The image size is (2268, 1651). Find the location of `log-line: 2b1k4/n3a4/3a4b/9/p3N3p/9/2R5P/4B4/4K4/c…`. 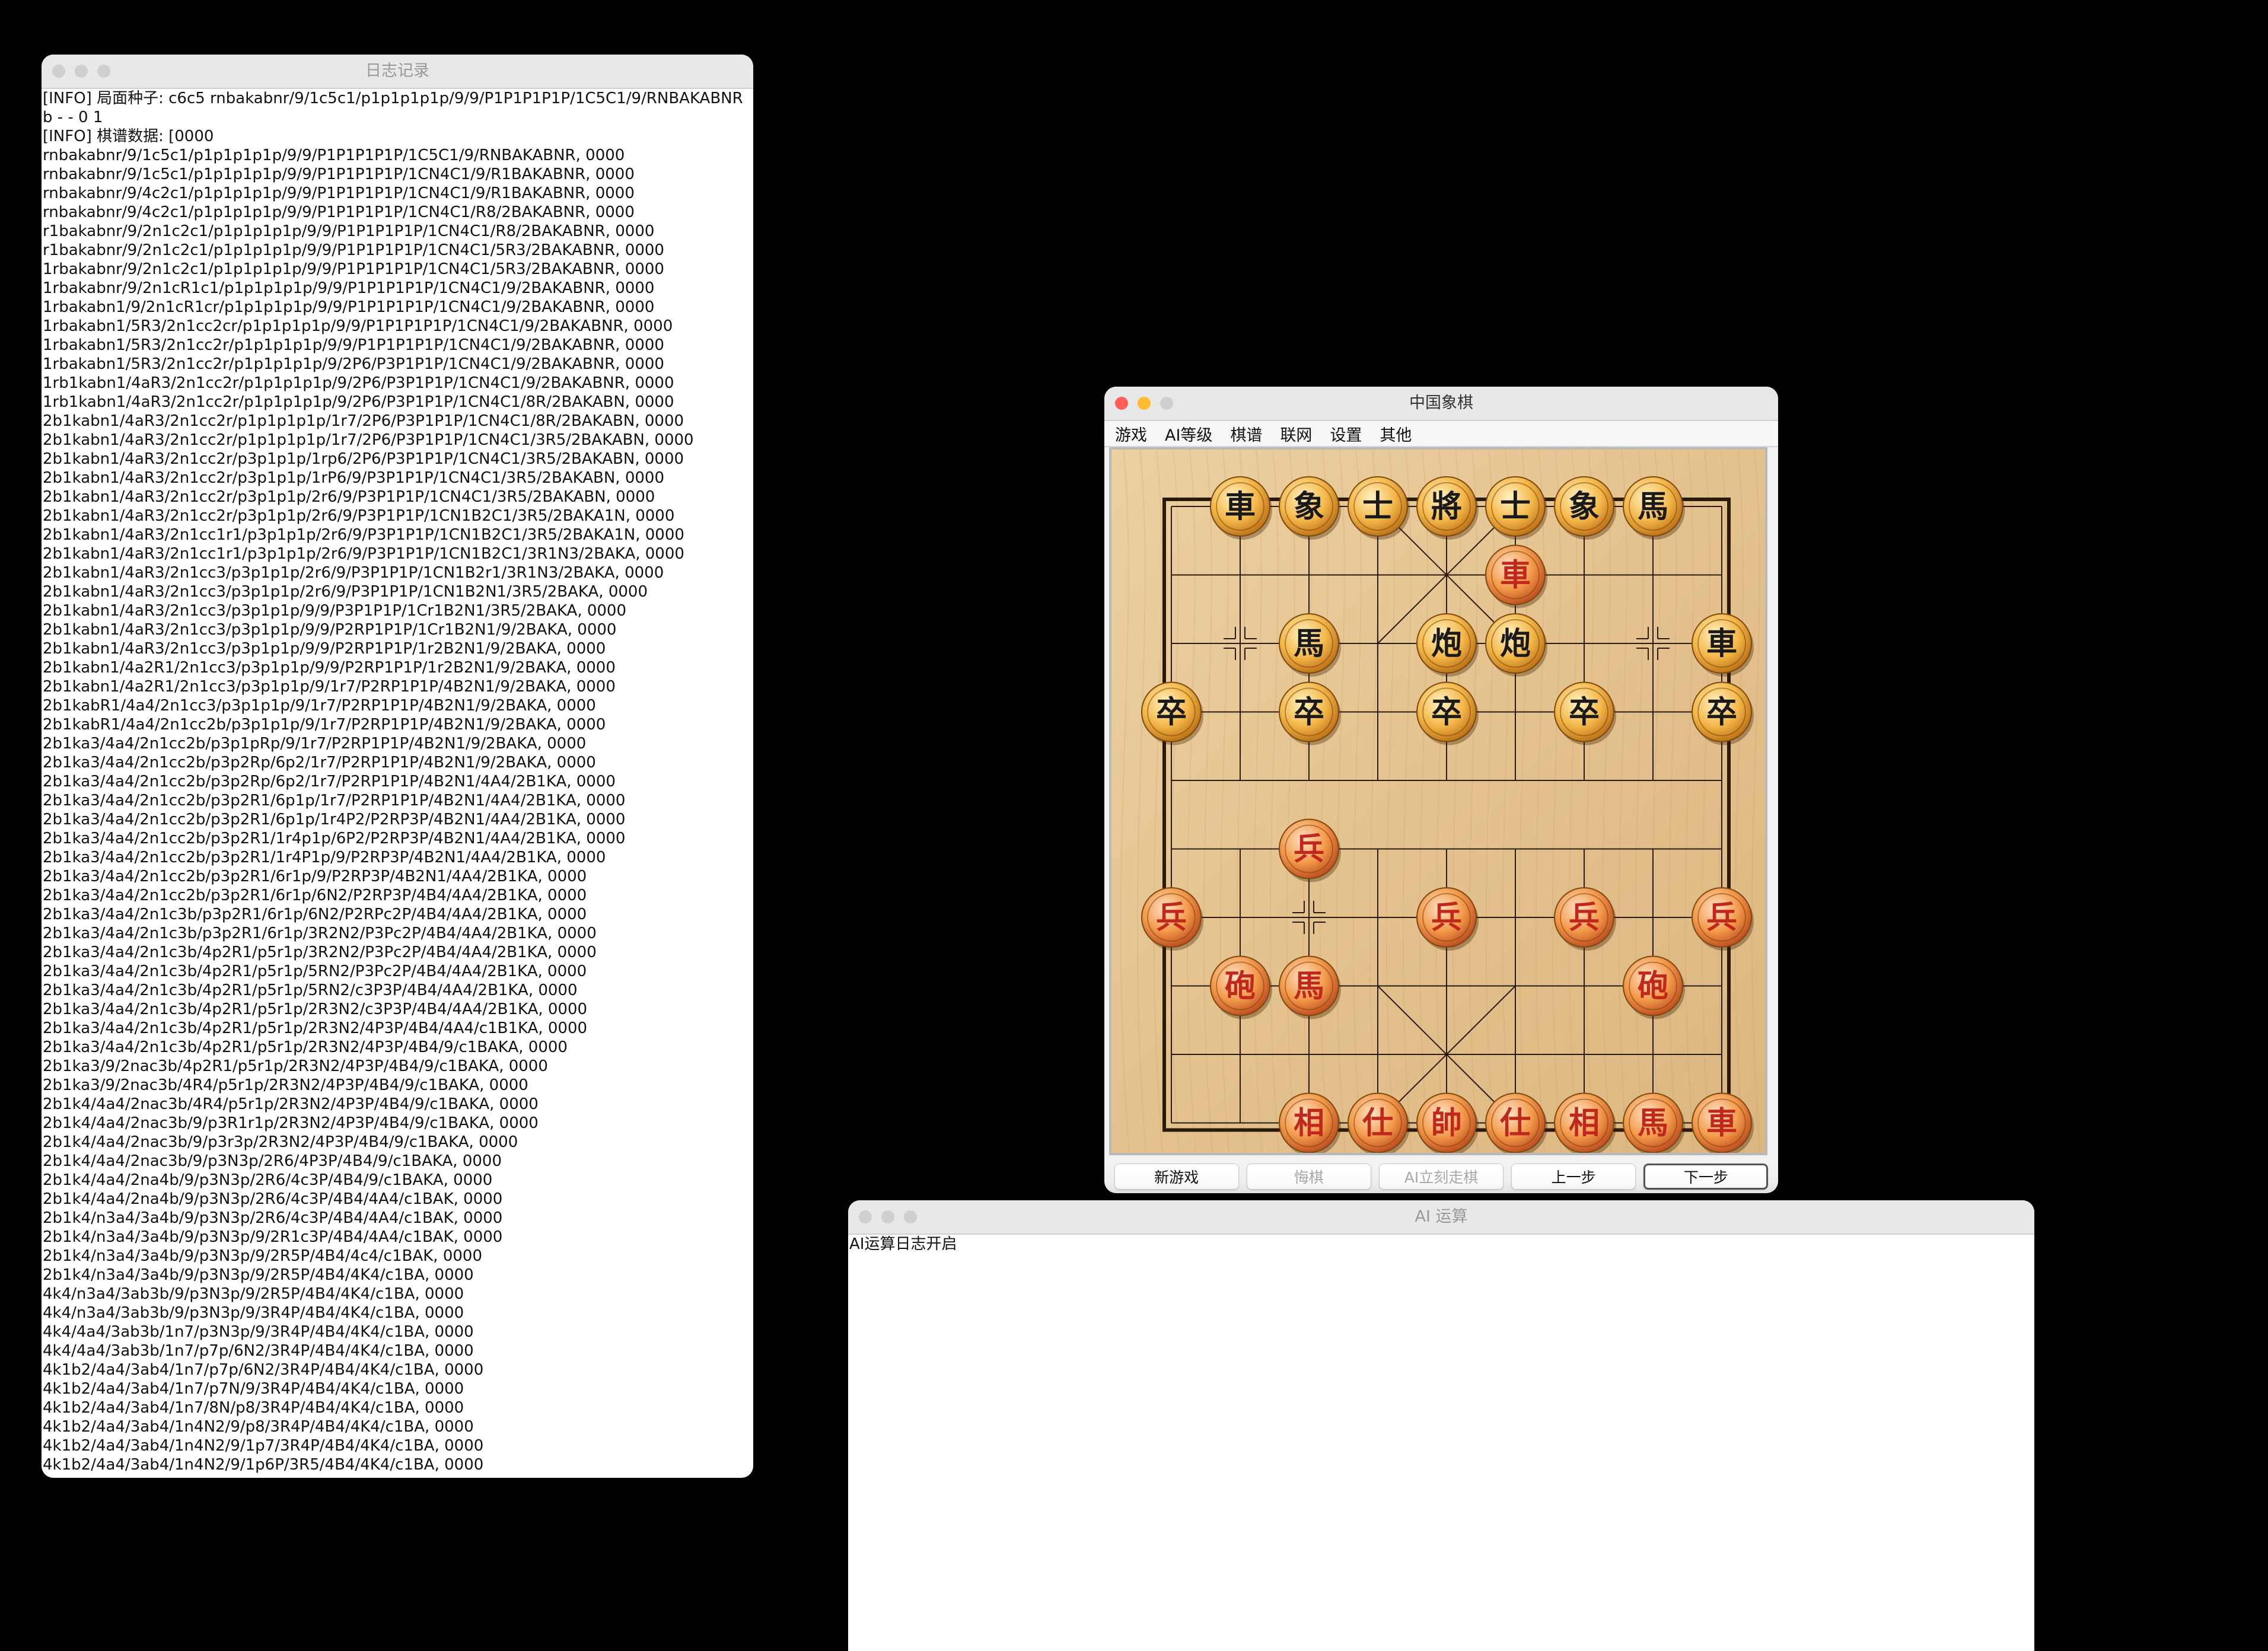

log-line: 2b1k4/n3a4/3a4b/9/p3N3p/9/2R5P/4B4/4K4/c… is located at coordinates (258, 1275).